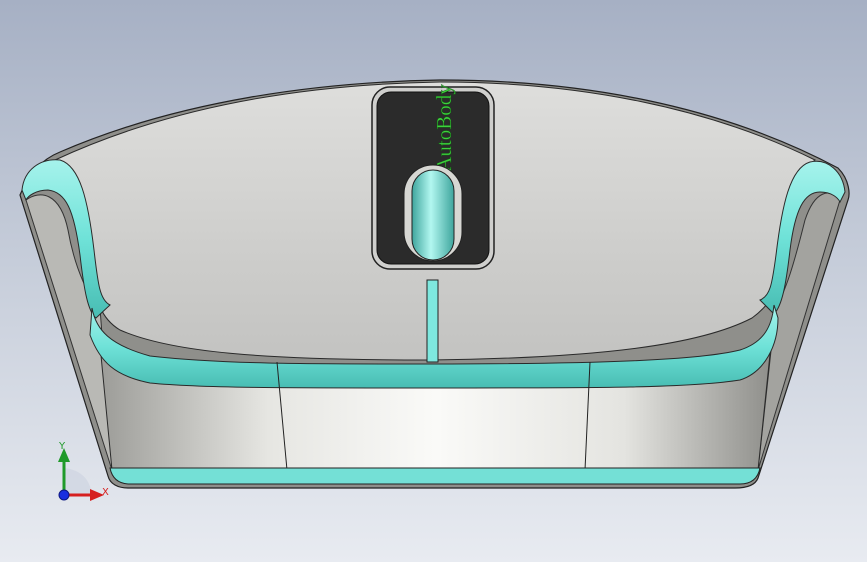  I want to click on logo-text: AutoBody, so click(444, 128).